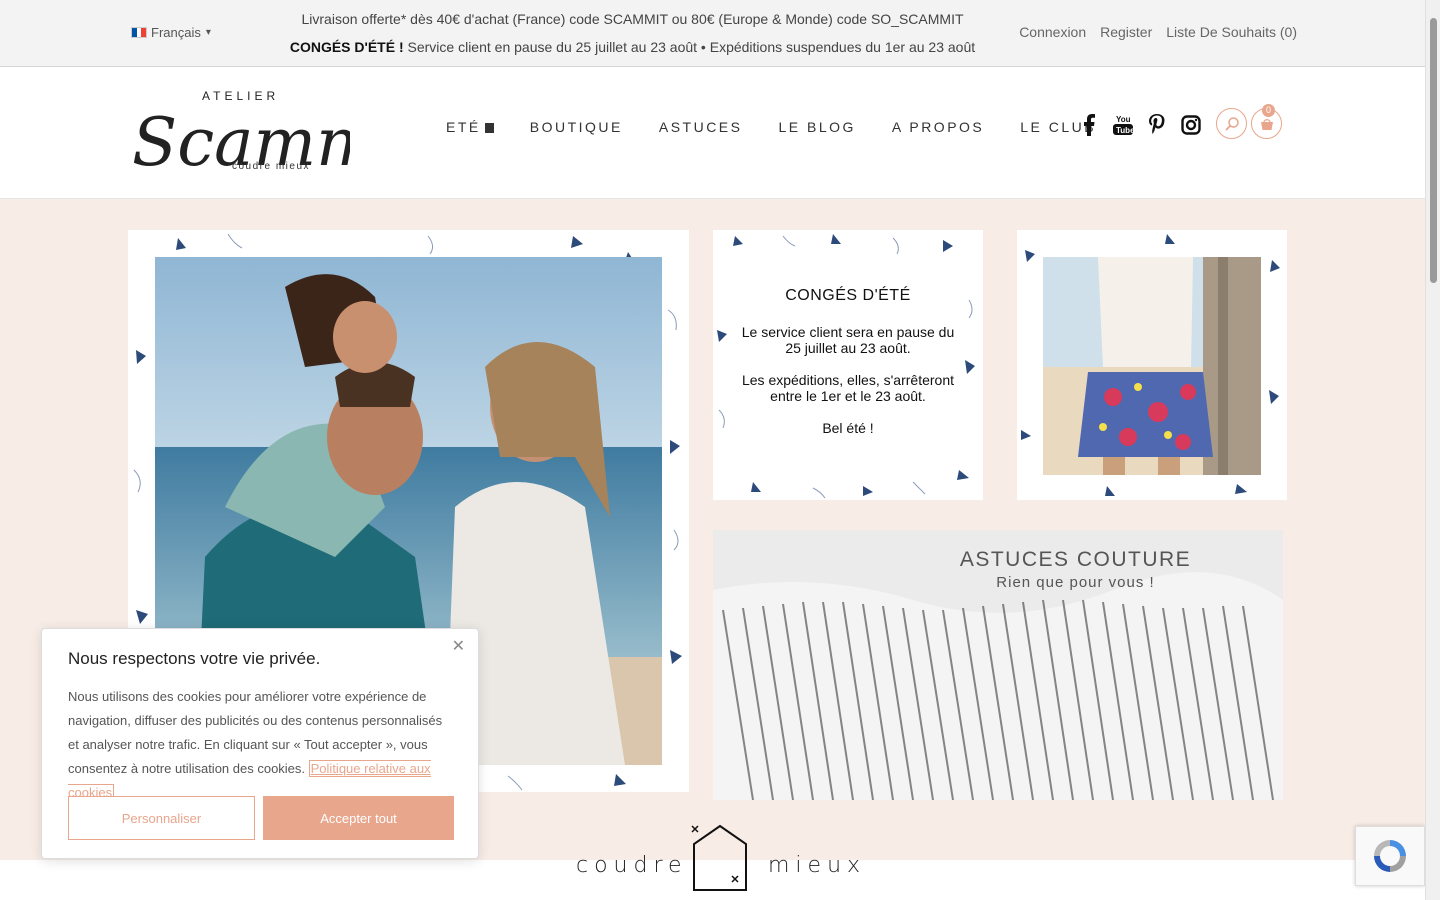  What do you see at coordinates (1191, 125) in the screenshot?
I see `instagram-icon` at bounding box center [1191, 125].